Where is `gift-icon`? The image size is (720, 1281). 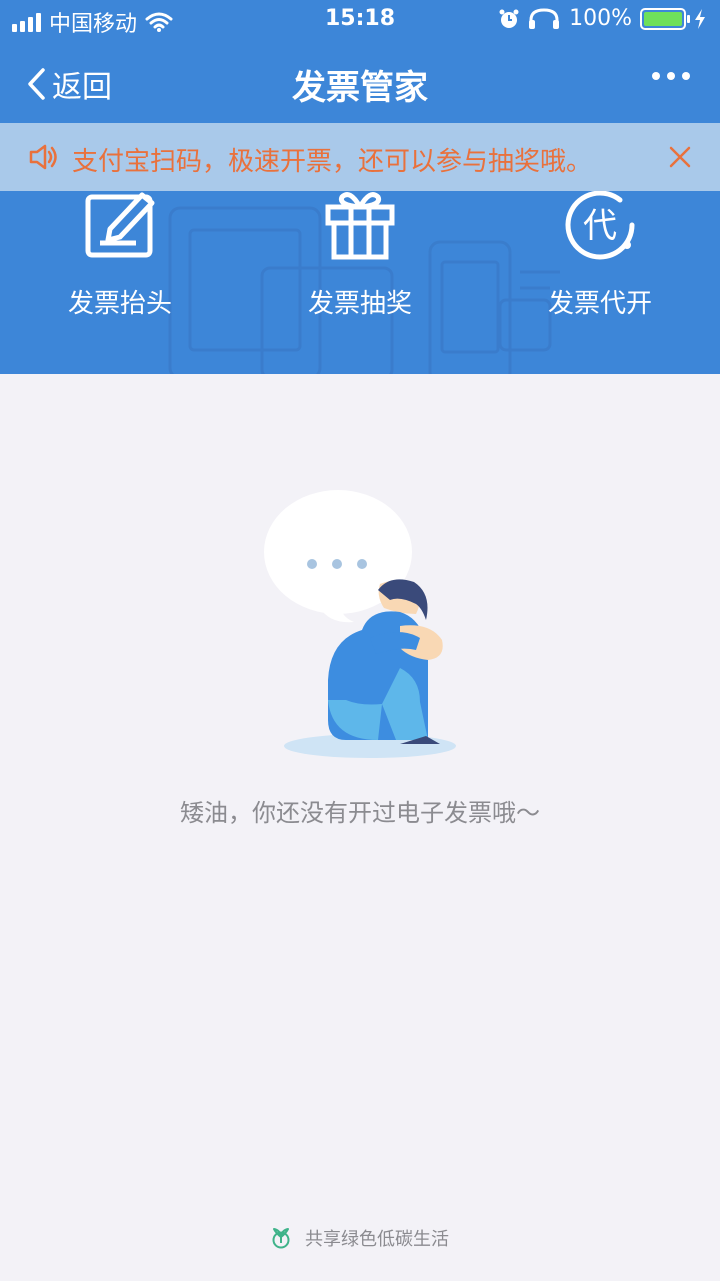
gift-icon is located at coordinates (360, 226).